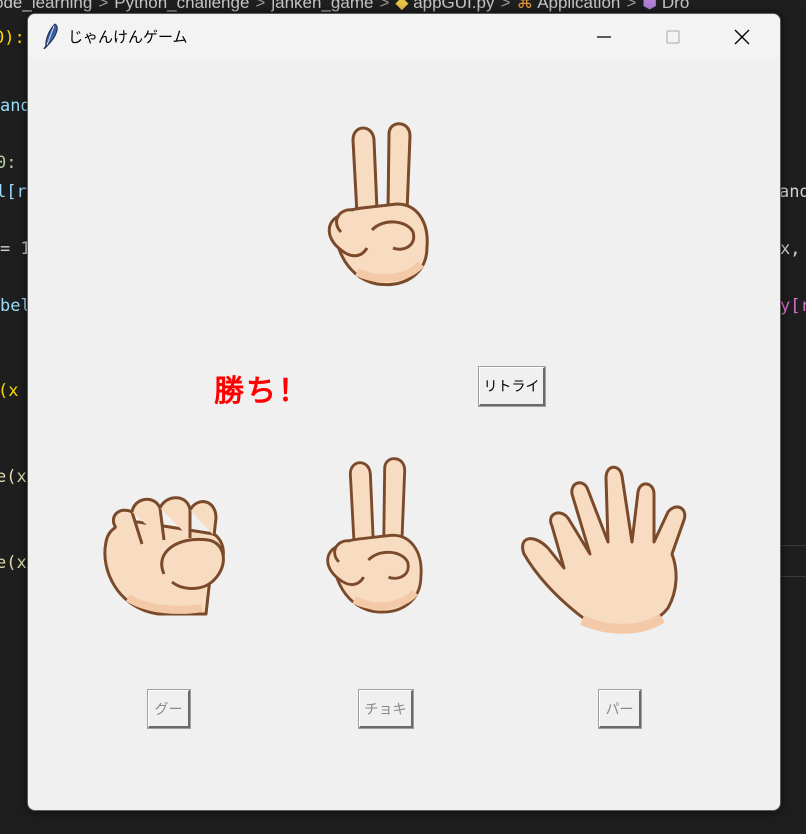 The width and height of the screenshot is (806, 834). Describe the element at coordinates (793, 306) in the screenshot. I see `code-fragment: y[ra` at that location.